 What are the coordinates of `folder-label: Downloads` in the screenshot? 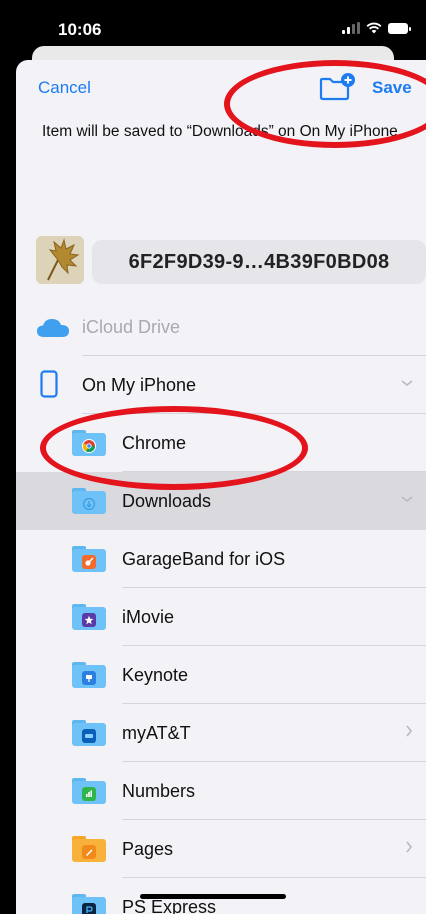 It's located at (167, 501).